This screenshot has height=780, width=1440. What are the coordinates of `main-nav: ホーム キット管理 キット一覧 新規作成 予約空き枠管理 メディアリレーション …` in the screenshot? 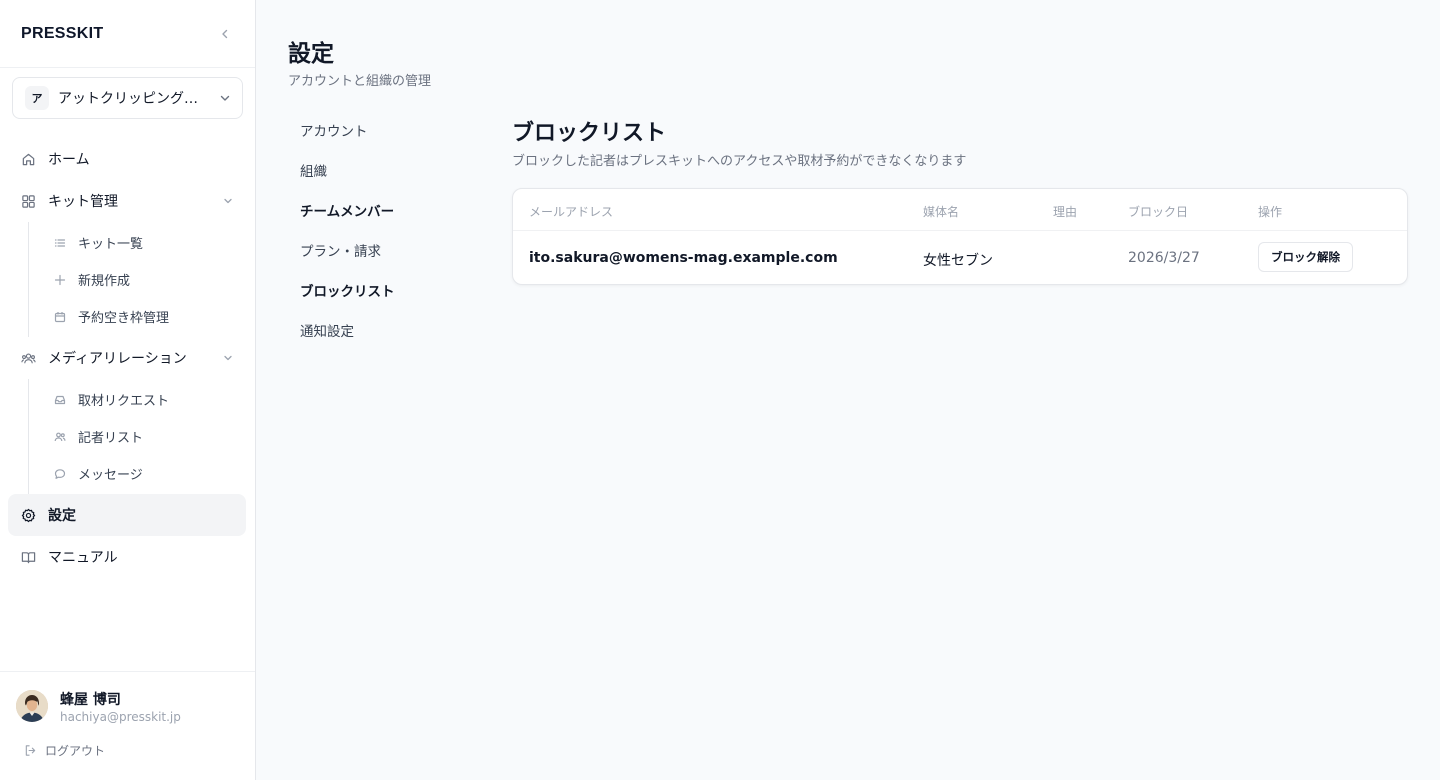 It's located at (127, 358).